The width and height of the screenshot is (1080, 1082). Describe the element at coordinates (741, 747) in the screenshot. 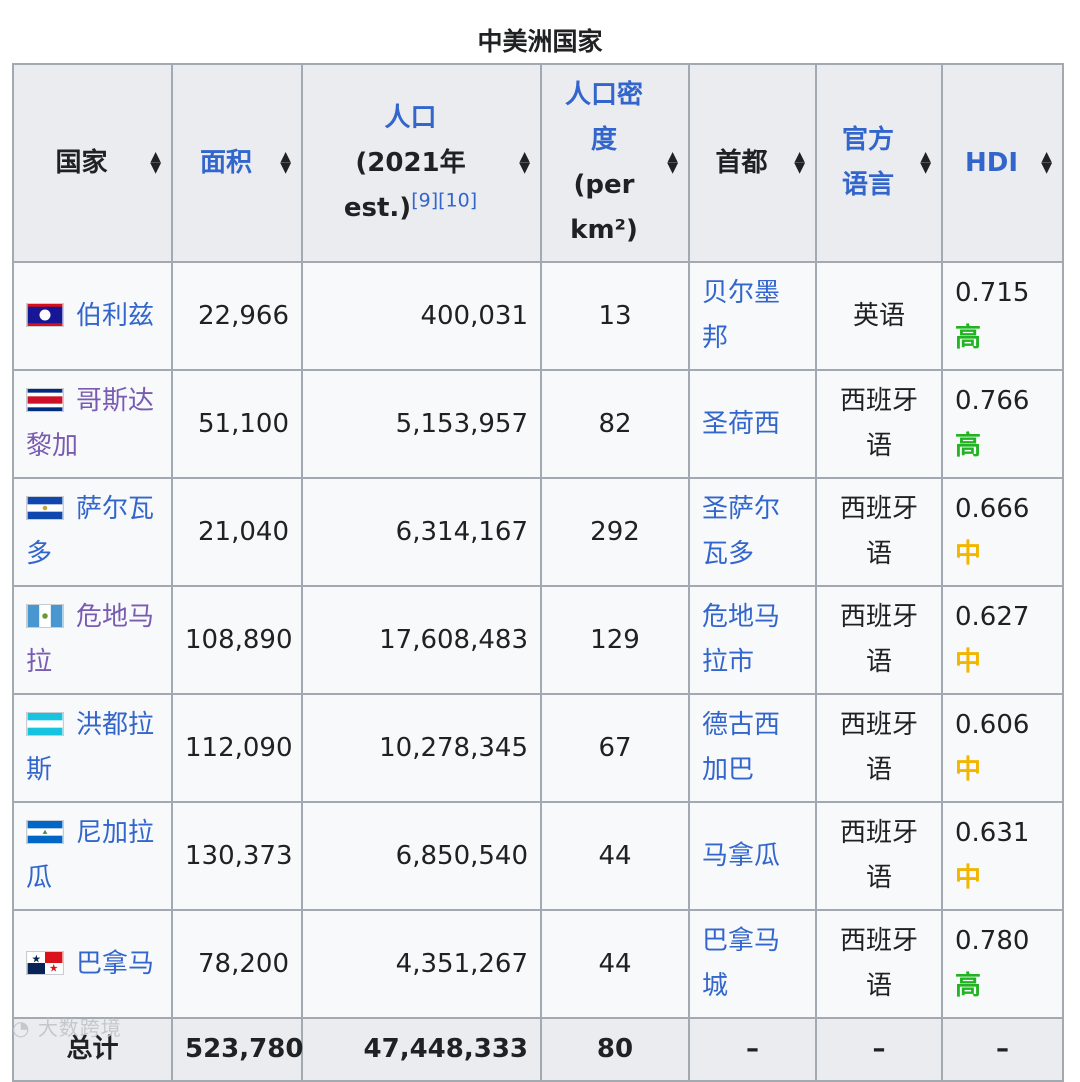

I see `capital-link: 德古西加巴` at that location.